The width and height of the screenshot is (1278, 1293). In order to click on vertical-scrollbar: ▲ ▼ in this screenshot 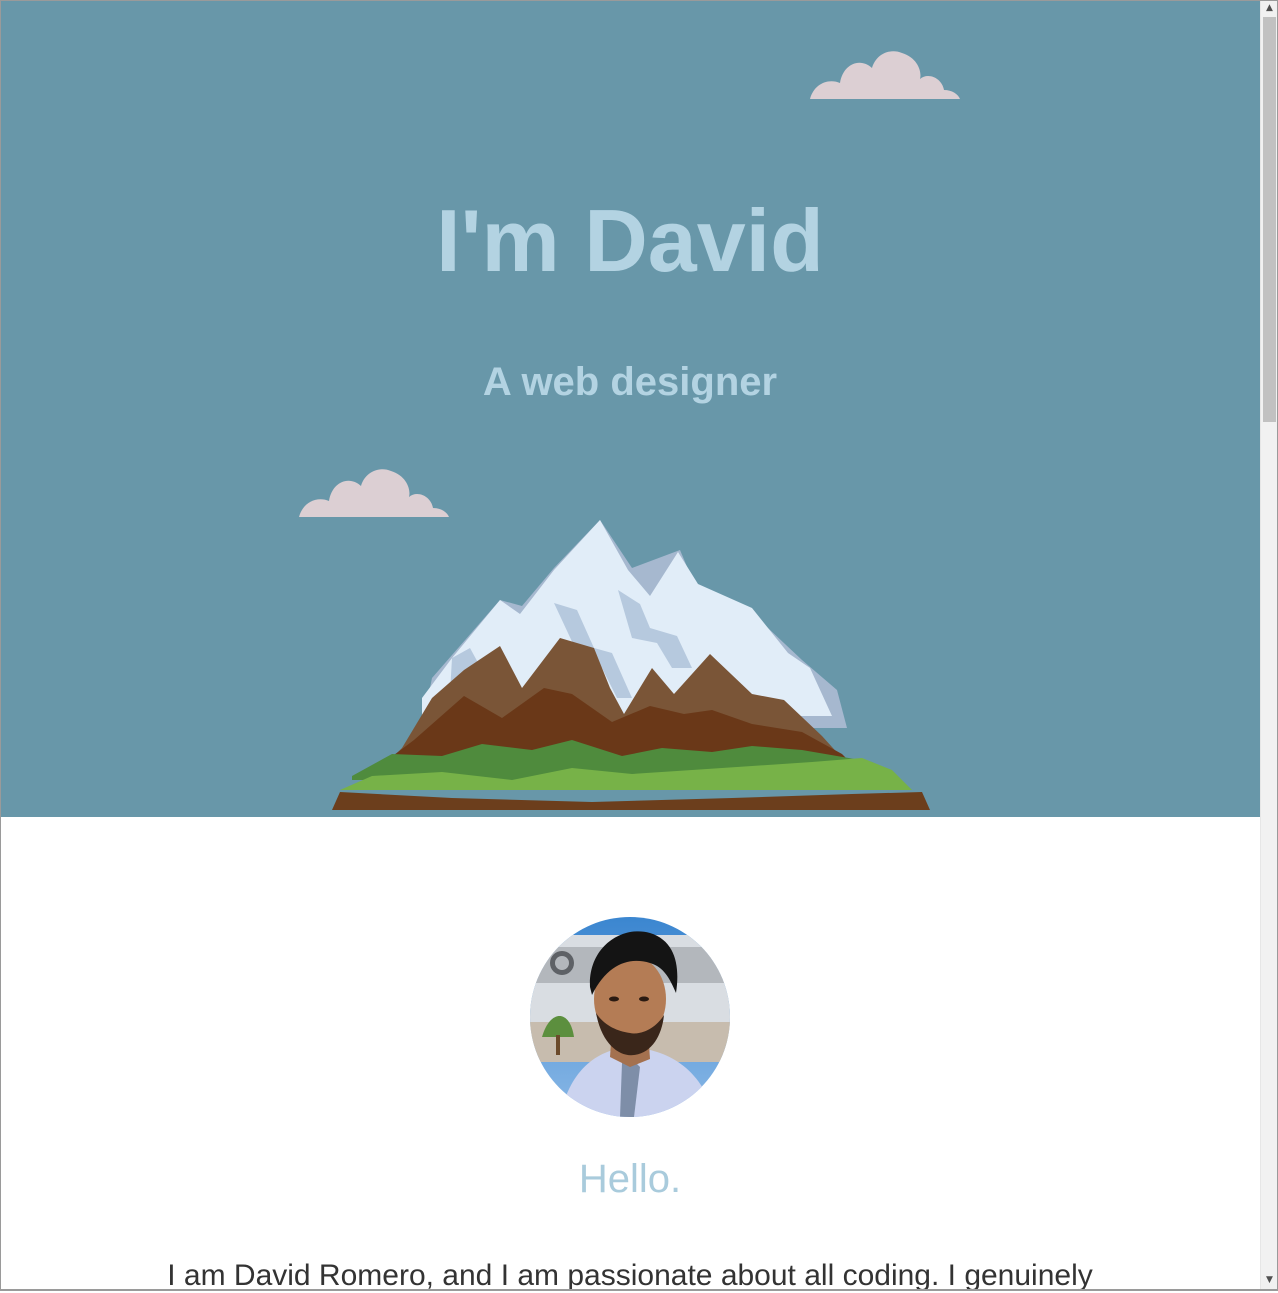, I will do `click(1269, 645)`.